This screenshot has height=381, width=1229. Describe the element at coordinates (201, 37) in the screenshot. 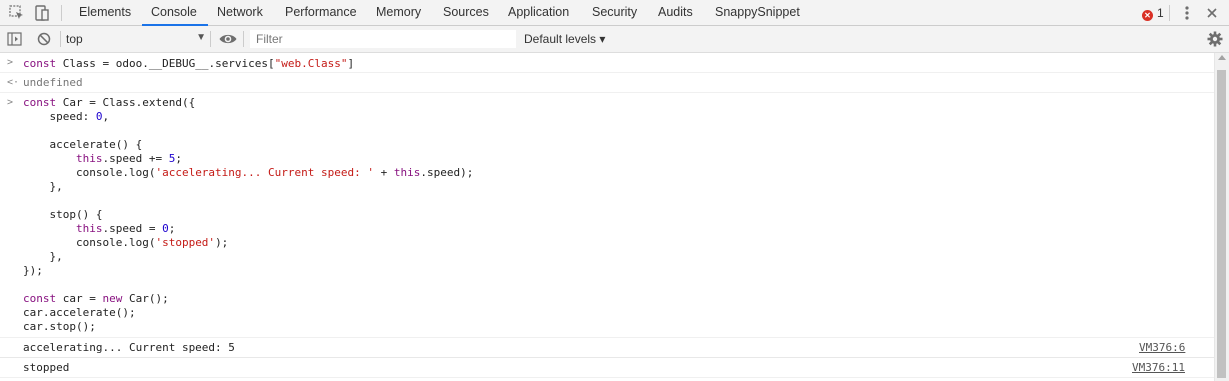

I see `dropdown-arrow-icon: ▼` at that location.